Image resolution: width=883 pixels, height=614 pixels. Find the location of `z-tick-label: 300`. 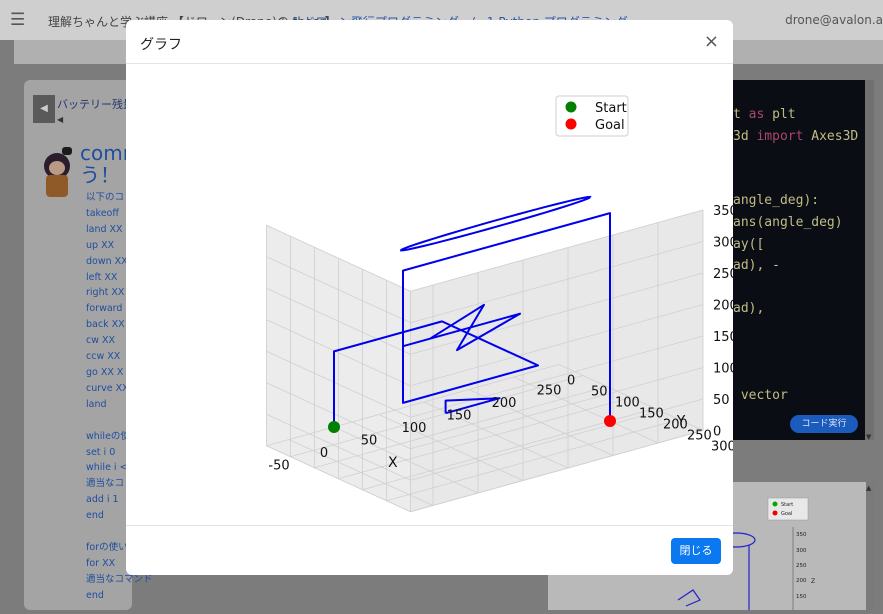

z-tick-label: 300 is located at coordinates (723, 243).